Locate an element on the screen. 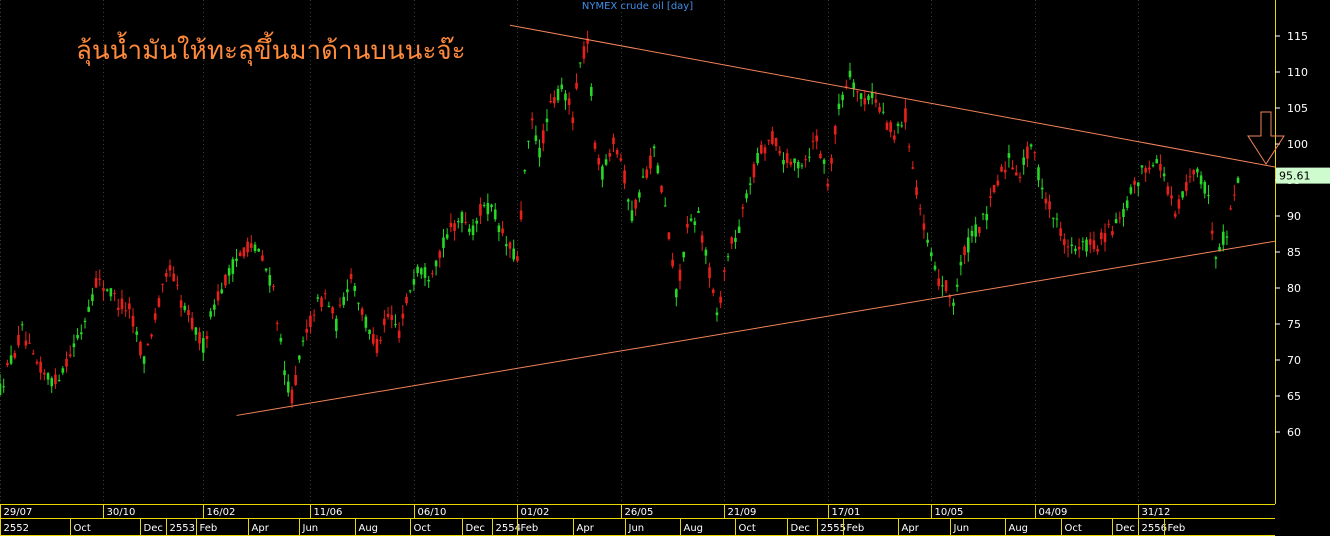 The height and width of the screenshot is (536, 1330). x-top-label: 17/01 is located at coordinates (846, 512).